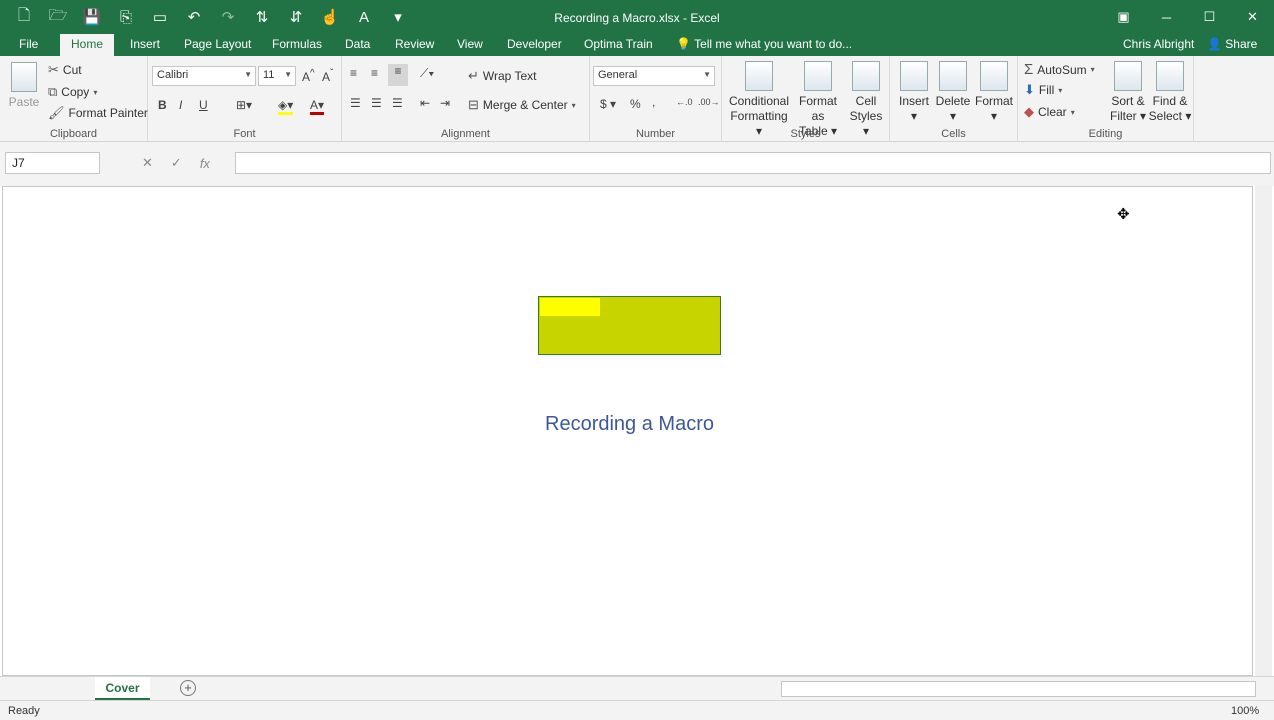 The width and height of the screenshot is (1274, 720). What do you see at coordinates (637, 710) in the screenshot?
I see `status-bar: Ready 100%` at bounding box center [637, 710].